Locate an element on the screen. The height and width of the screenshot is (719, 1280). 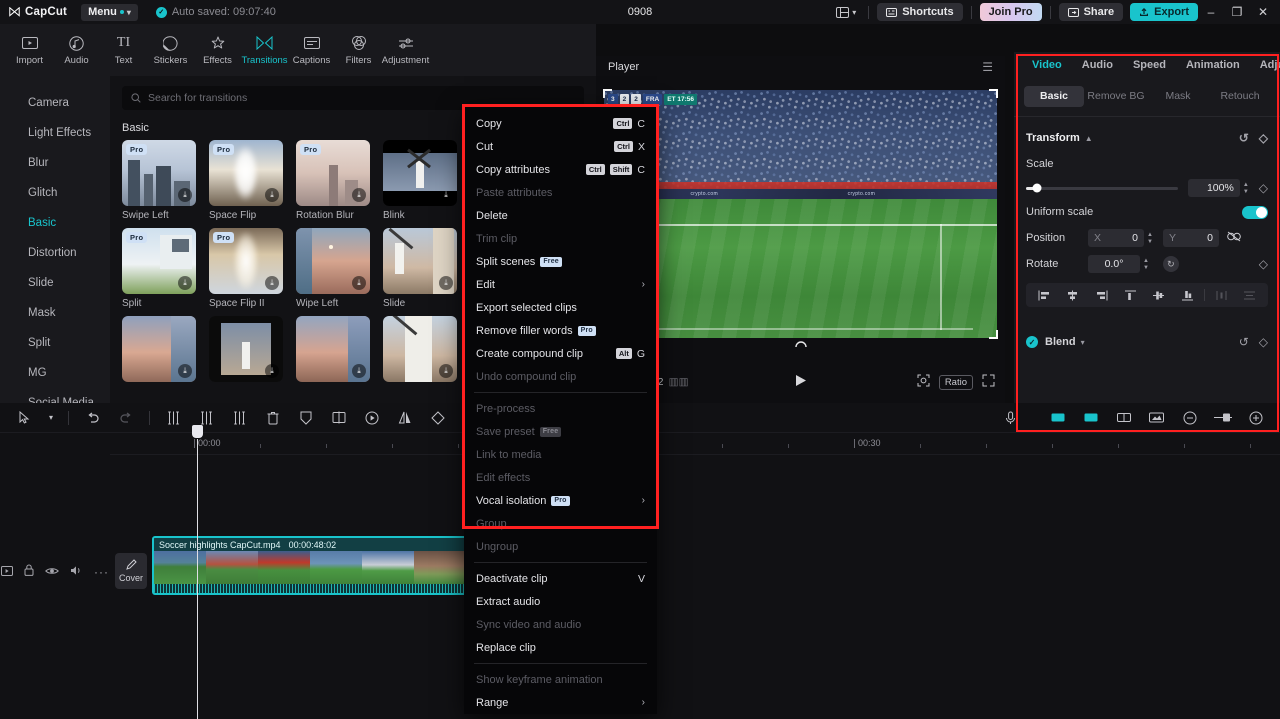
tab-text: TI Text is located at coordinates (123, 50).